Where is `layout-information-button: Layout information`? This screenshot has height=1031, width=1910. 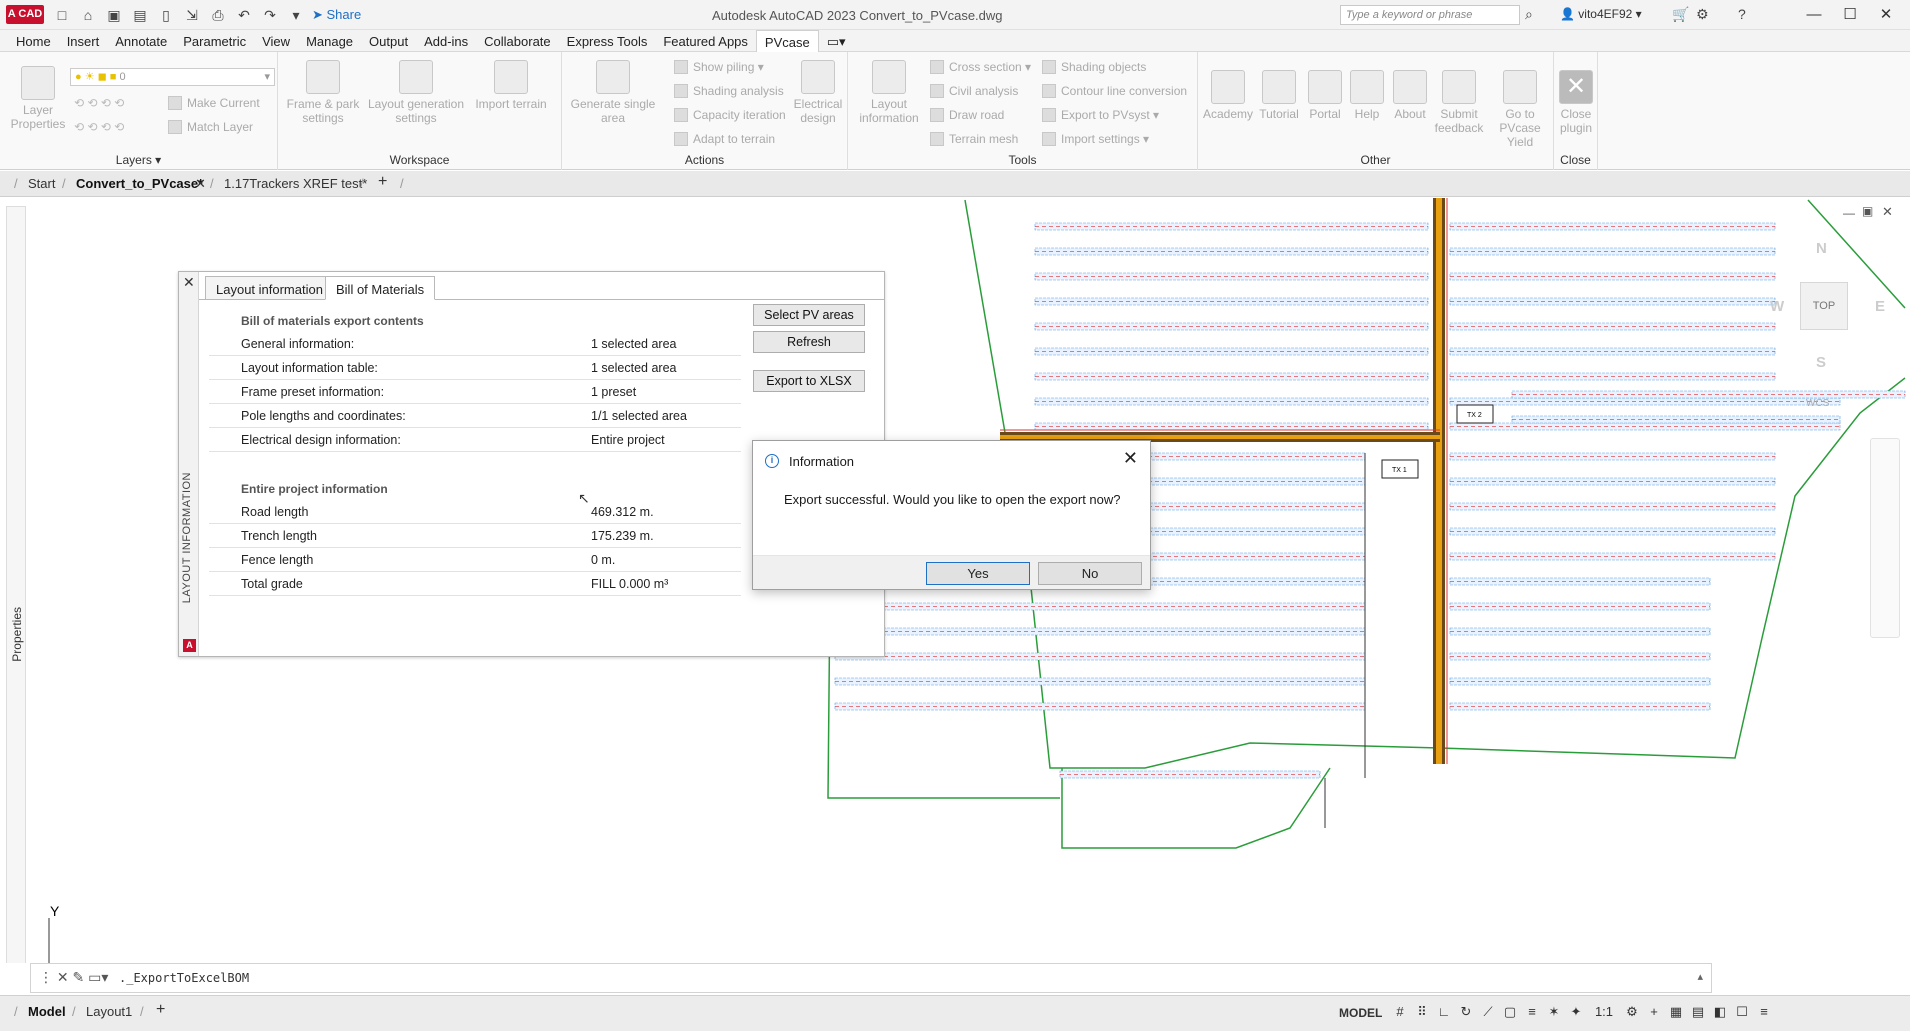
layout-information-button: Layout information is located at coordinates (889, 92).